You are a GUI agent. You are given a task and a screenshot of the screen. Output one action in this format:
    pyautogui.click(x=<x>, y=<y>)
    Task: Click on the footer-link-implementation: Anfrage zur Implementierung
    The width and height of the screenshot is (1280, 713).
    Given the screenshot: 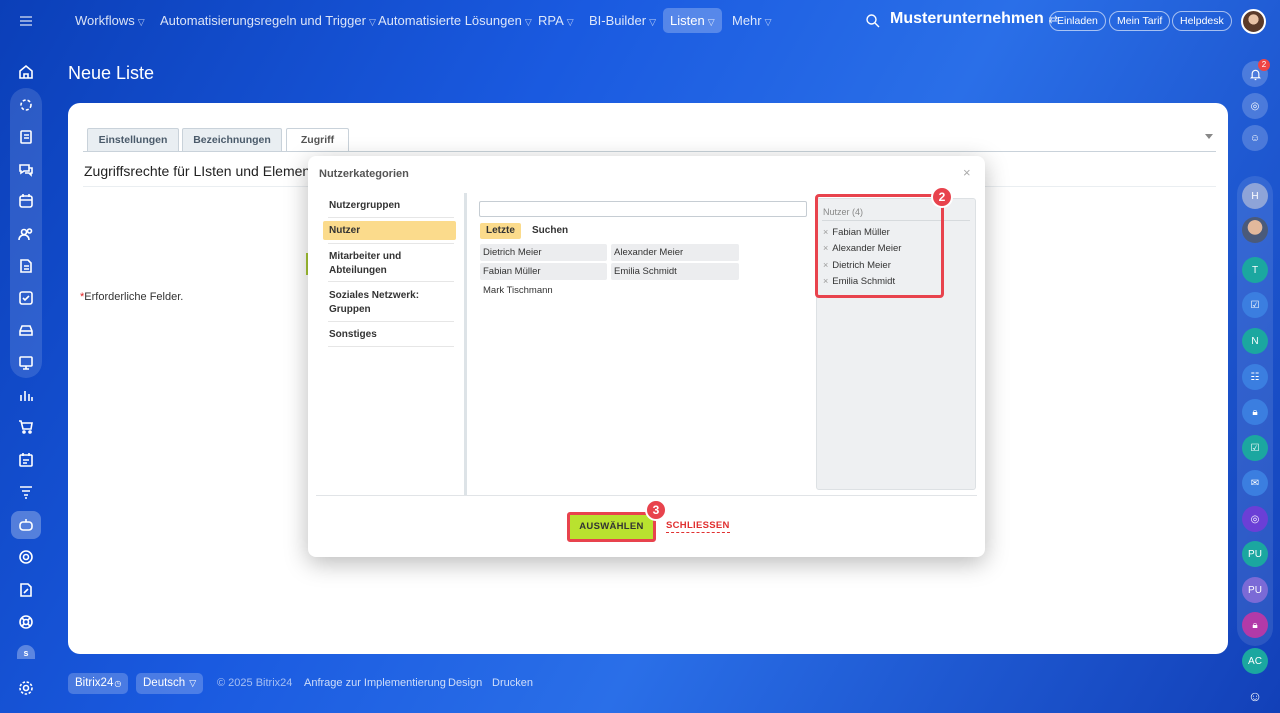 What is the action you would take?
    pyautogui.click(x=375, y=683)
    